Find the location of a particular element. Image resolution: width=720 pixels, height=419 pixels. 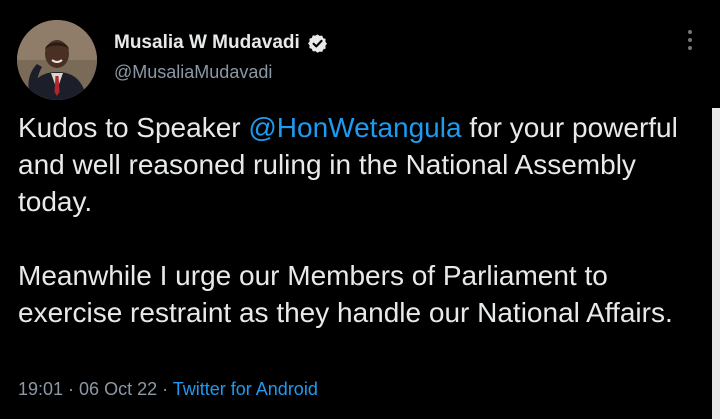

tweet-time: 19:01 is located at coordinates (40, 389).